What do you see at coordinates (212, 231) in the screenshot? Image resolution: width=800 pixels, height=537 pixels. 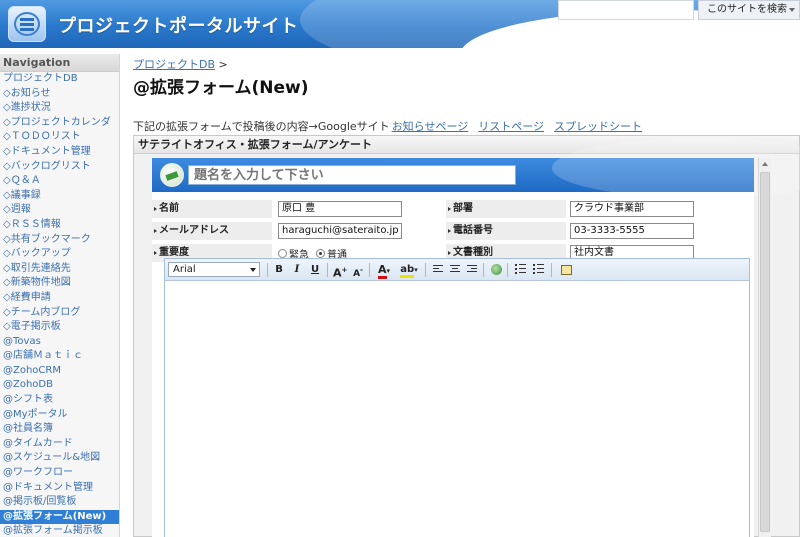 I see `email-label: メールアドレス` at bounding box center [212, 231].